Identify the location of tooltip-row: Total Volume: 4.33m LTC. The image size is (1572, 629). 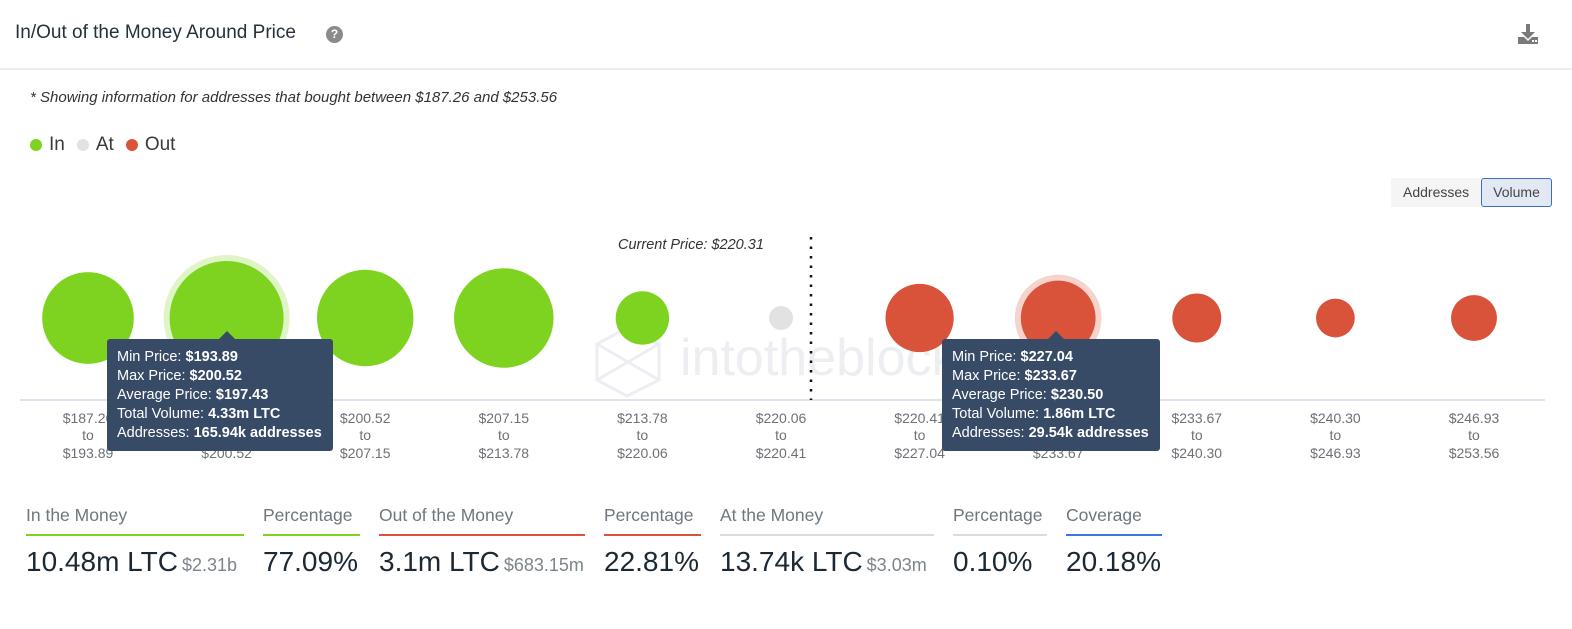
(199, 414).